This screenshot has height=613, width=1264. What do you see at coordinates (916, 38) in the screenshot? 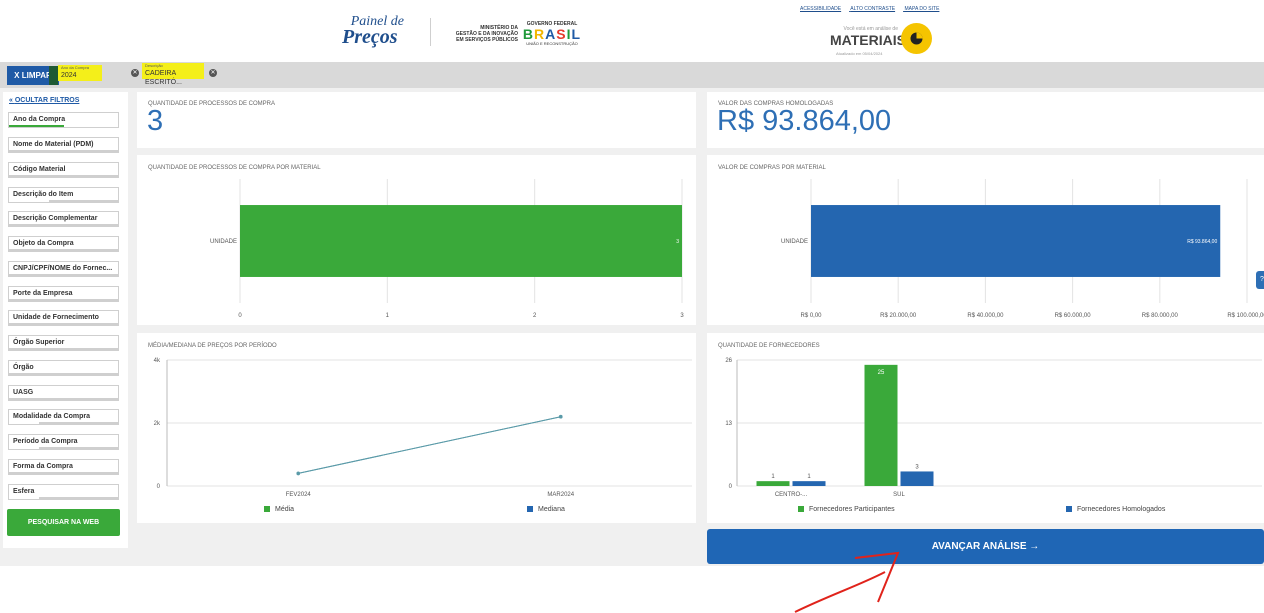
I see `materials-toggle-icon` at bounding box center [916, 38].